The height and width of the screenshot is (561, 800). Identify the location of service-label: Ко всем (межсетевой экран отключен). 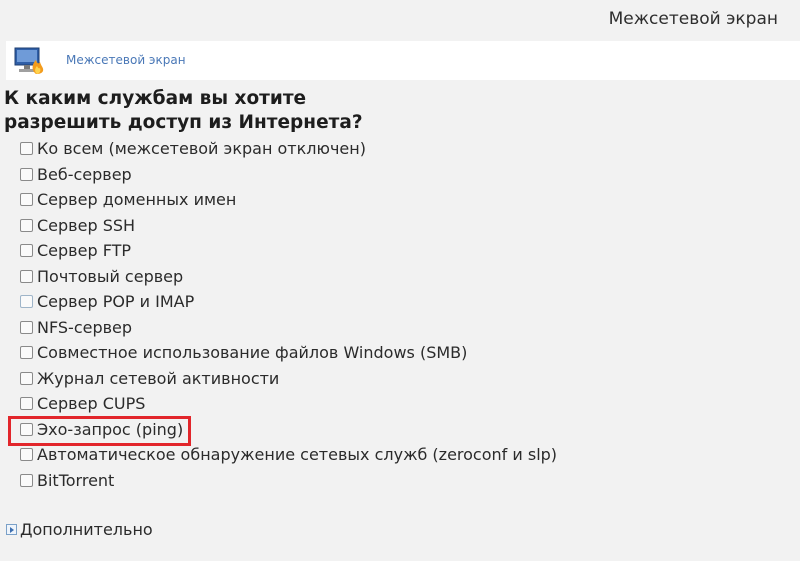
(201, 149).